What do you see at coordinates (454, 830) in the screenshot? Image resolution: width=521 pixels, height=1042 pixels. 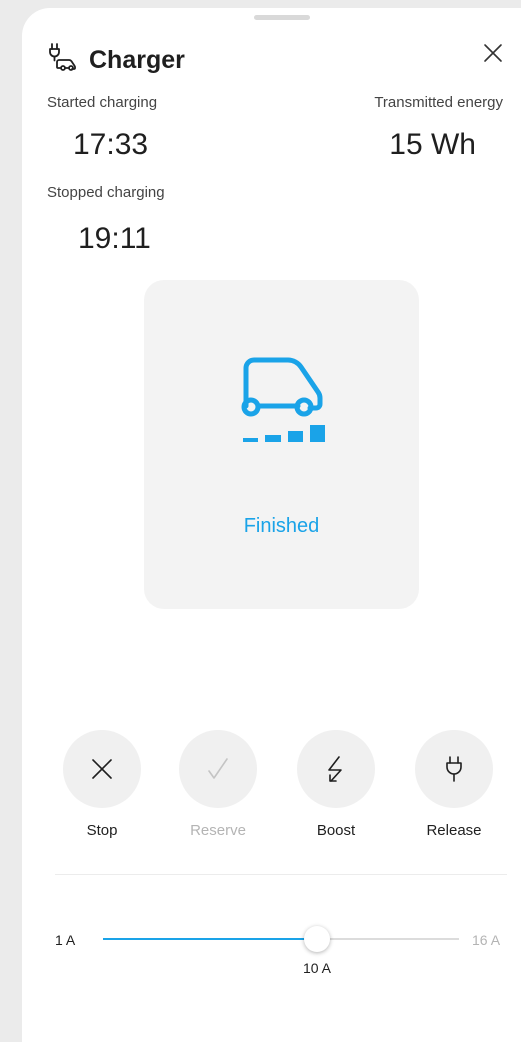 I see `release-label: Release` at bounding box center [454, 830].